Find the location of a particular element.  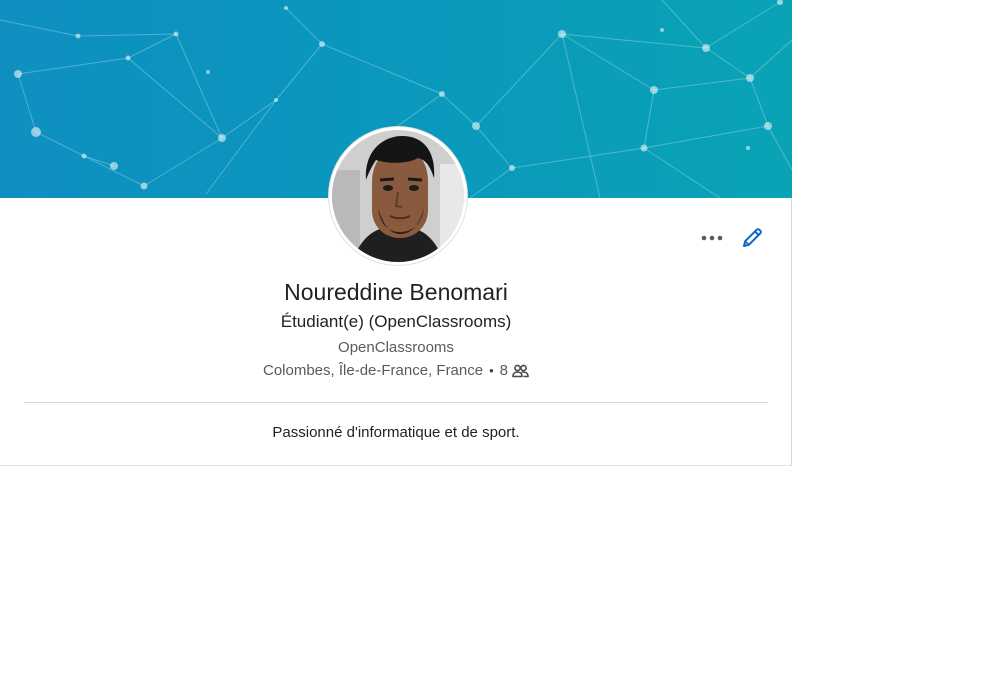

profile-avatar is located at coordinates (398, 196).